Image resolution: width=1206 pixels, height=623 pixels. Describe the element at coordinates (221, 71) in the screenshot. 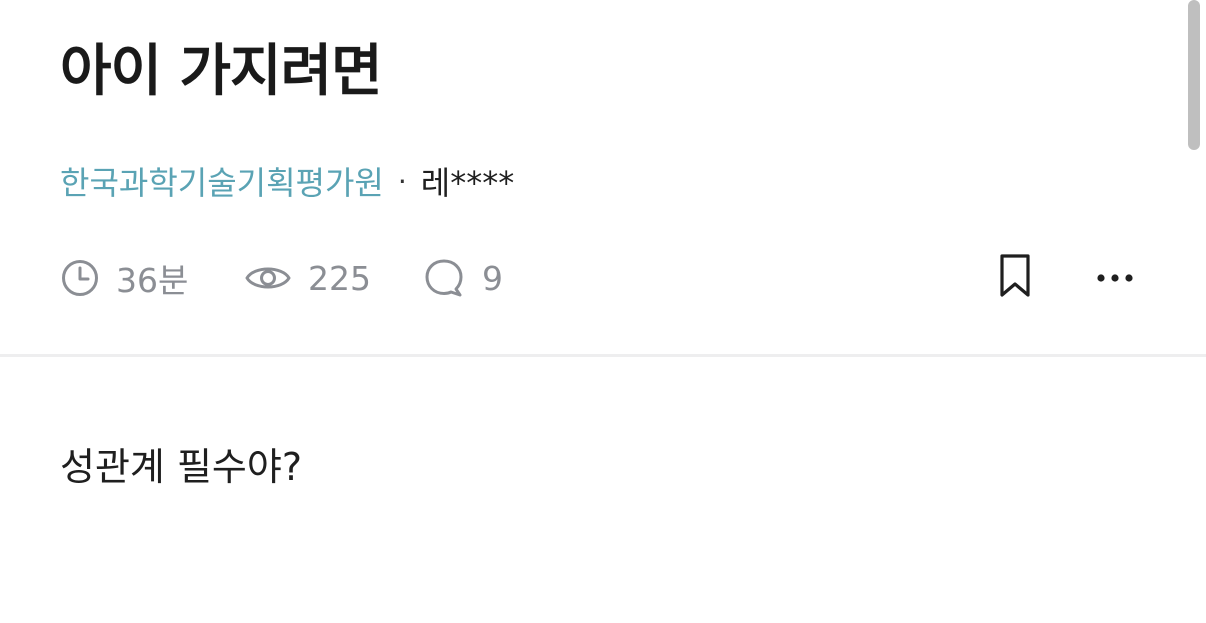

I see `post-title: 아이 가지려면` at that location.